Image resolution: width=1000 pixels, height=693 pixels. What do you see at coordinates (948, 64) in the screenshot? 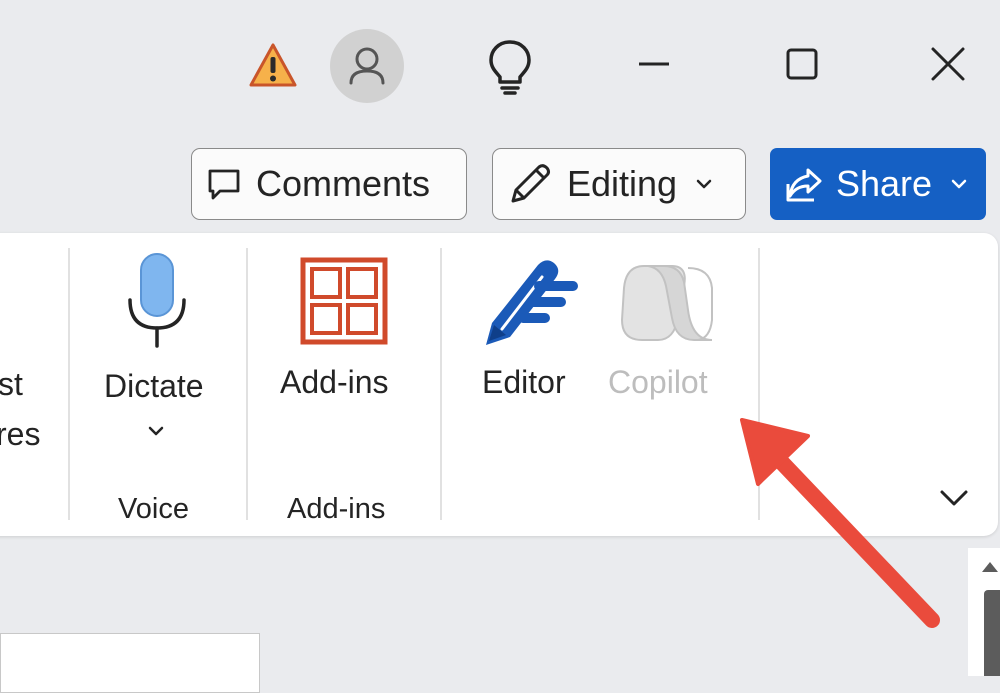
I see `close-icon` at bounding box center [948, 64].